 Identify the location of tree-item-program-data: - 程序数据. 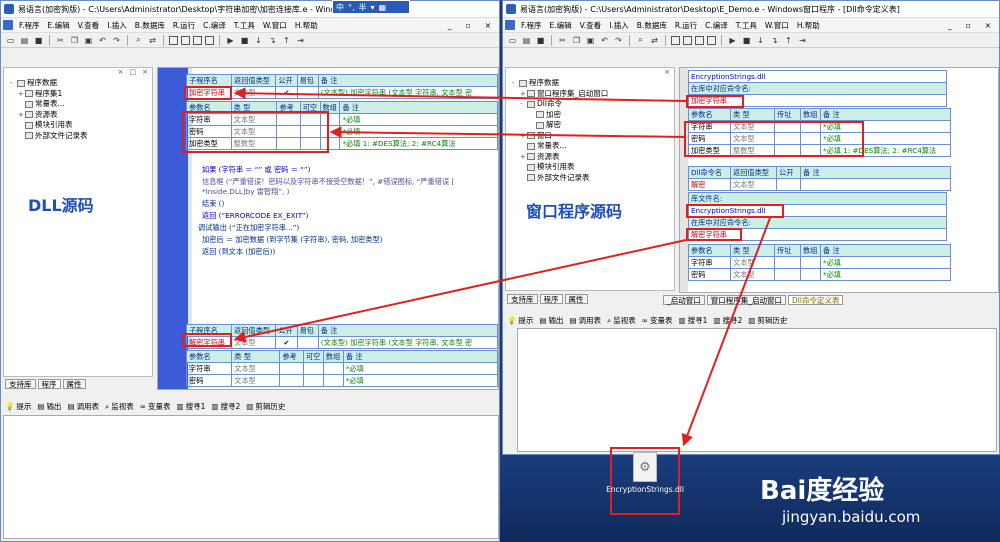
(81, 83).